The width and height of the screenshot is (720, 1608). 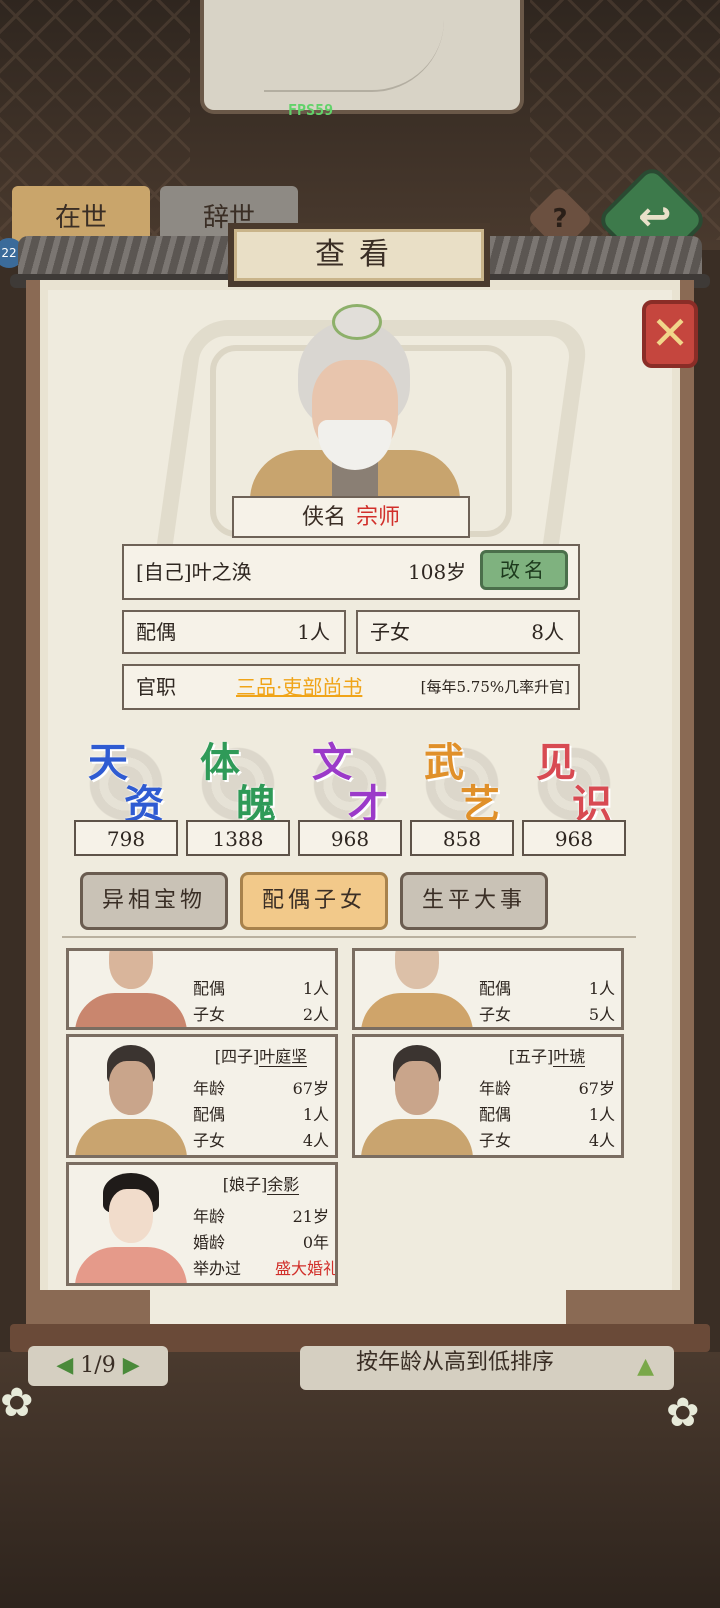 What do you see at coordinates (683, 1413) in the screenshot?
I see `flower-decoration-right: ✿` at bounding box center [683, 1413].